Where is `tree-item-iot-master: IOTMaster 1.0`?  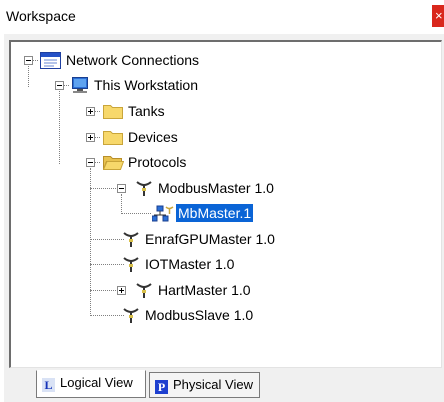 tree-item-iot-master: IOTMaster 1.0 is located at coordinates (189, 264).